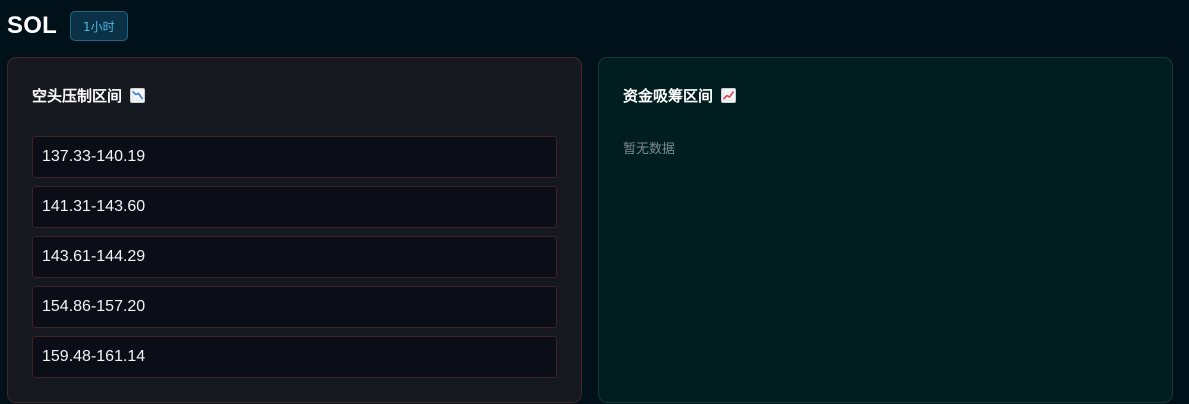 Image resolution: width=1189 pixels, height=404 pixels. Describe the element at coordinates (668, 96) in the screenshot. I see `long-panel-title-text: 资金吸筹区间` at that location.